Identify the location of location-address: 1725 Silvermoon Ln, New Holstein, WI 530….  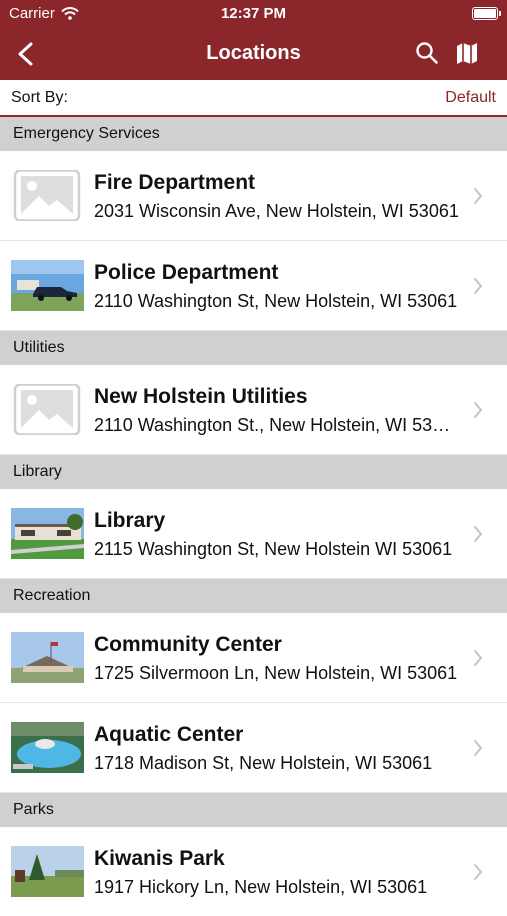
(276, 673).